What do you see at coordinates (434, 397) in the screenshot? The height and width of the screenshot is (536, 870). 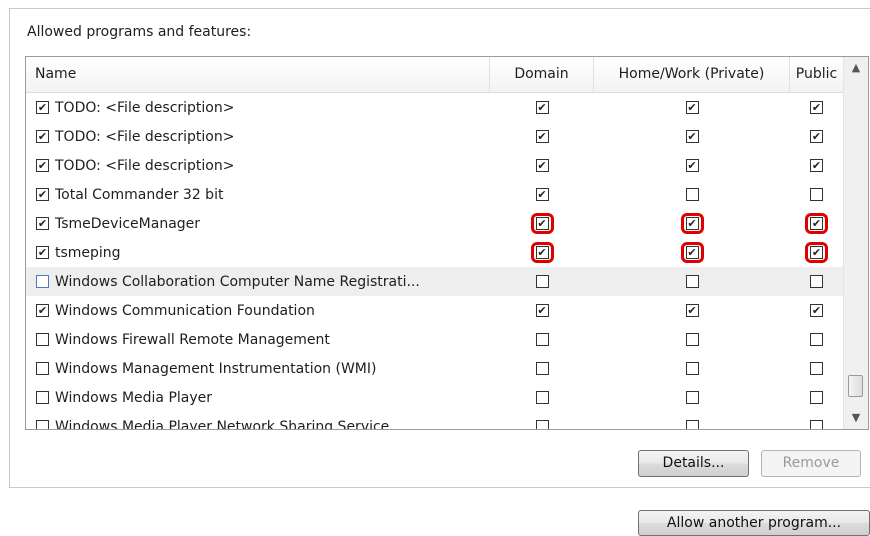 I see `table-row: ✔ Windows Media Player ✔ ✔ ✔` at bounding box center [434, 397].